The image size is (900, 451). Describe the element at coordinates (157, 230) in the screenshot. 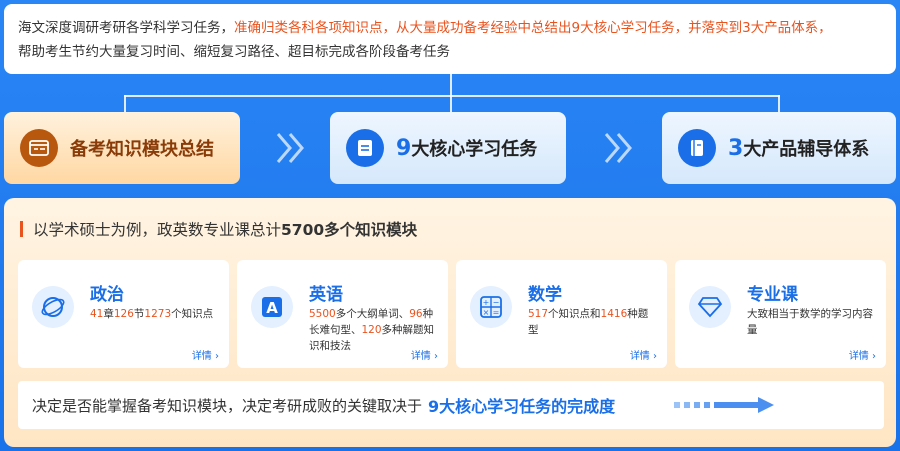

I see `panel-title-text: 以学术硕士为例，政英数专业课总计` at that location.